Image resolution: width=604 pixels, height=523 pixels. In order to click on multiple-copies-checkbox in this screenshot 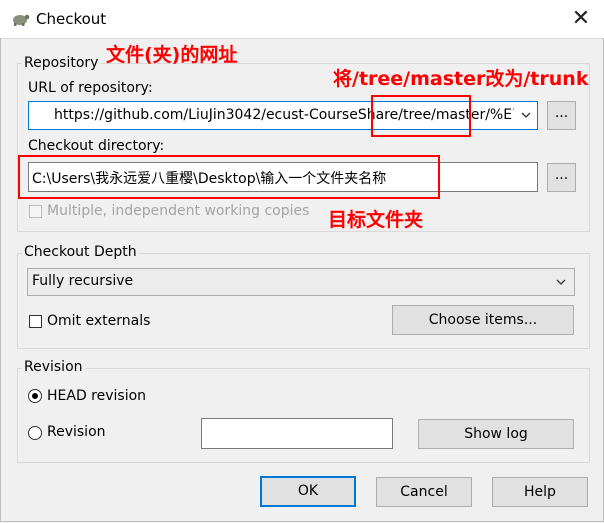, I will do `click(35, 211)`.